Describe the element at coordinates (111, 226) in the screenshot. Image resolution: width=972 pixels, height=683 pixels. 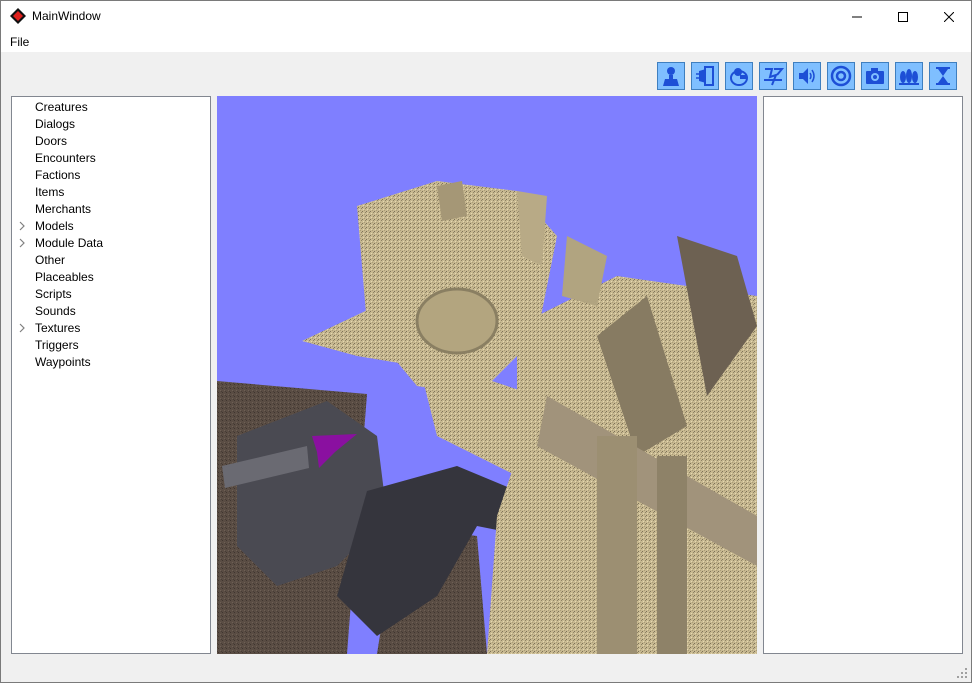
I see `tree-item: Models` at that location.